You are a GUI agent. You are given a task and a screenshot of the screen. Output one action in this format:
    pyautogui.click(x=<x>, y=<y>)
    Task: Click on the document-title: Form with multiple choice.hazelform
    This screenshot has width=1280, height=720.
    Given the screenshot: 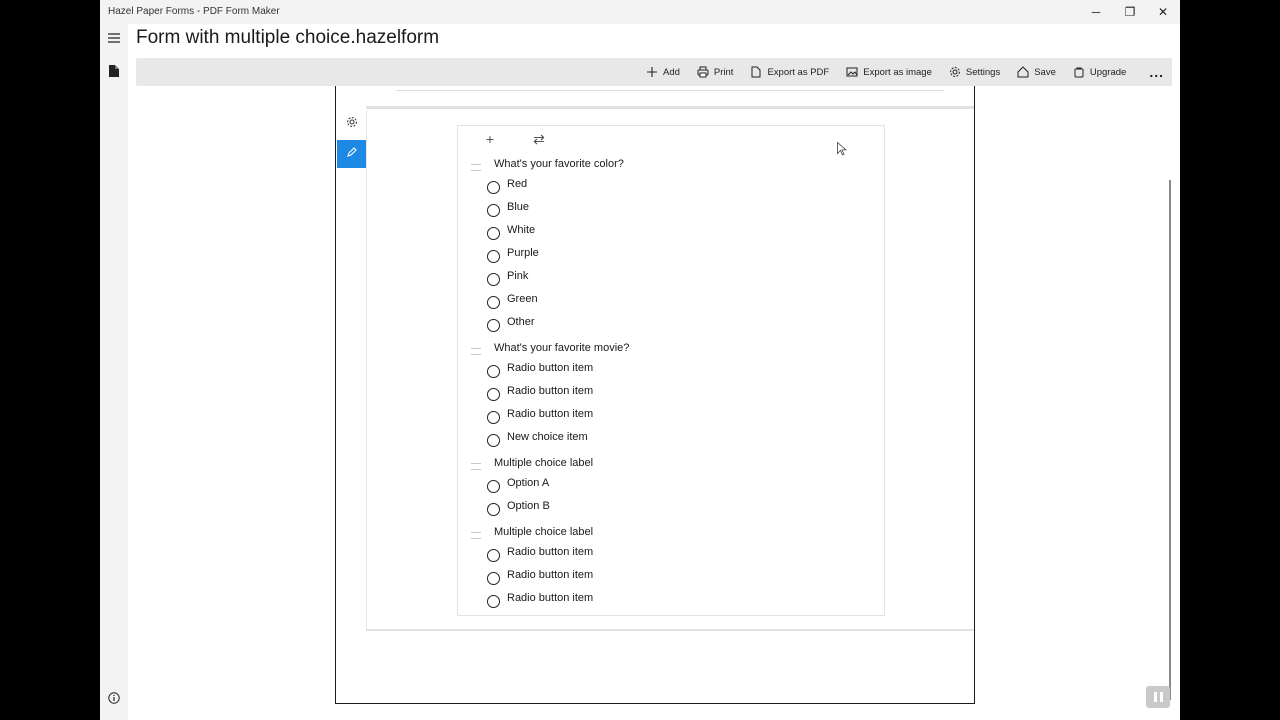 What is the action you would take?
    pyautogui.click(x=288, y=37)
    